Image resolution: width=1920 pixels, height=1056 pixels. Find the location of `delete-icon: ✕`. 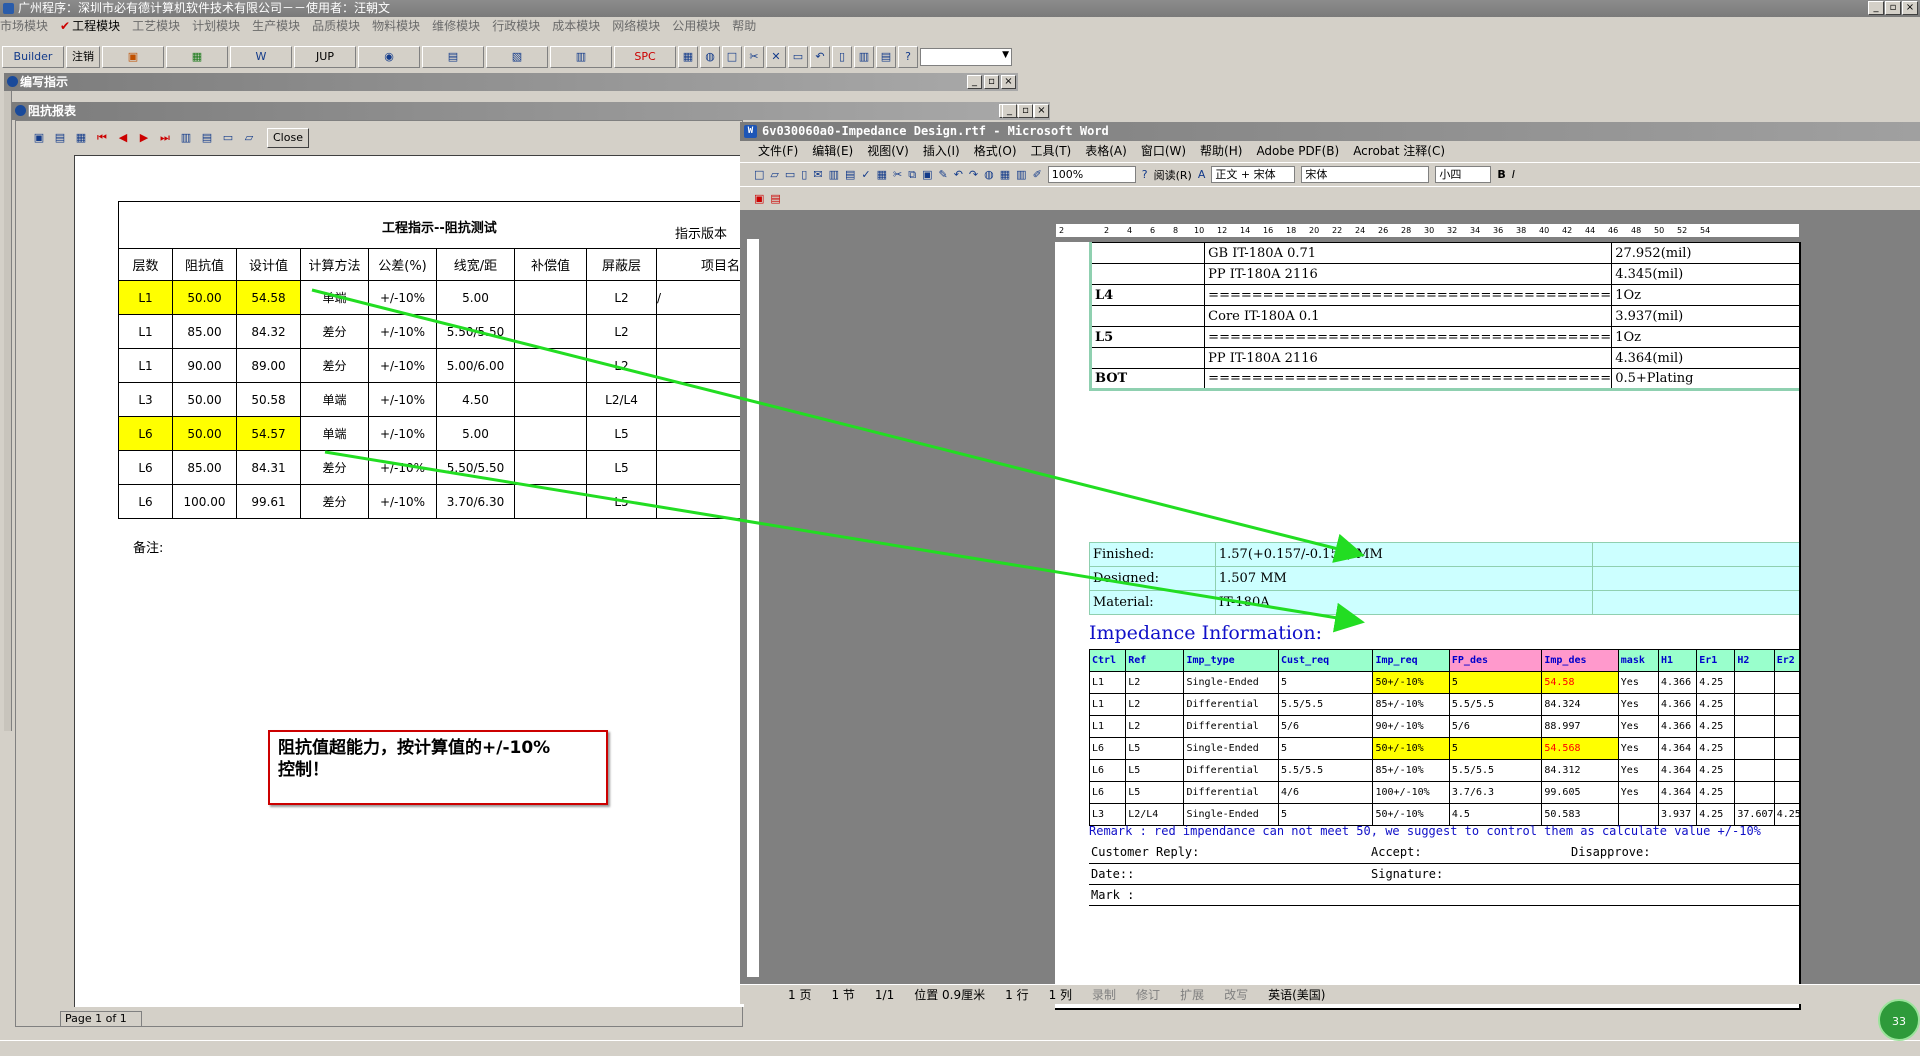

delete-icon: ✕ is located at coordinates (776, 57).